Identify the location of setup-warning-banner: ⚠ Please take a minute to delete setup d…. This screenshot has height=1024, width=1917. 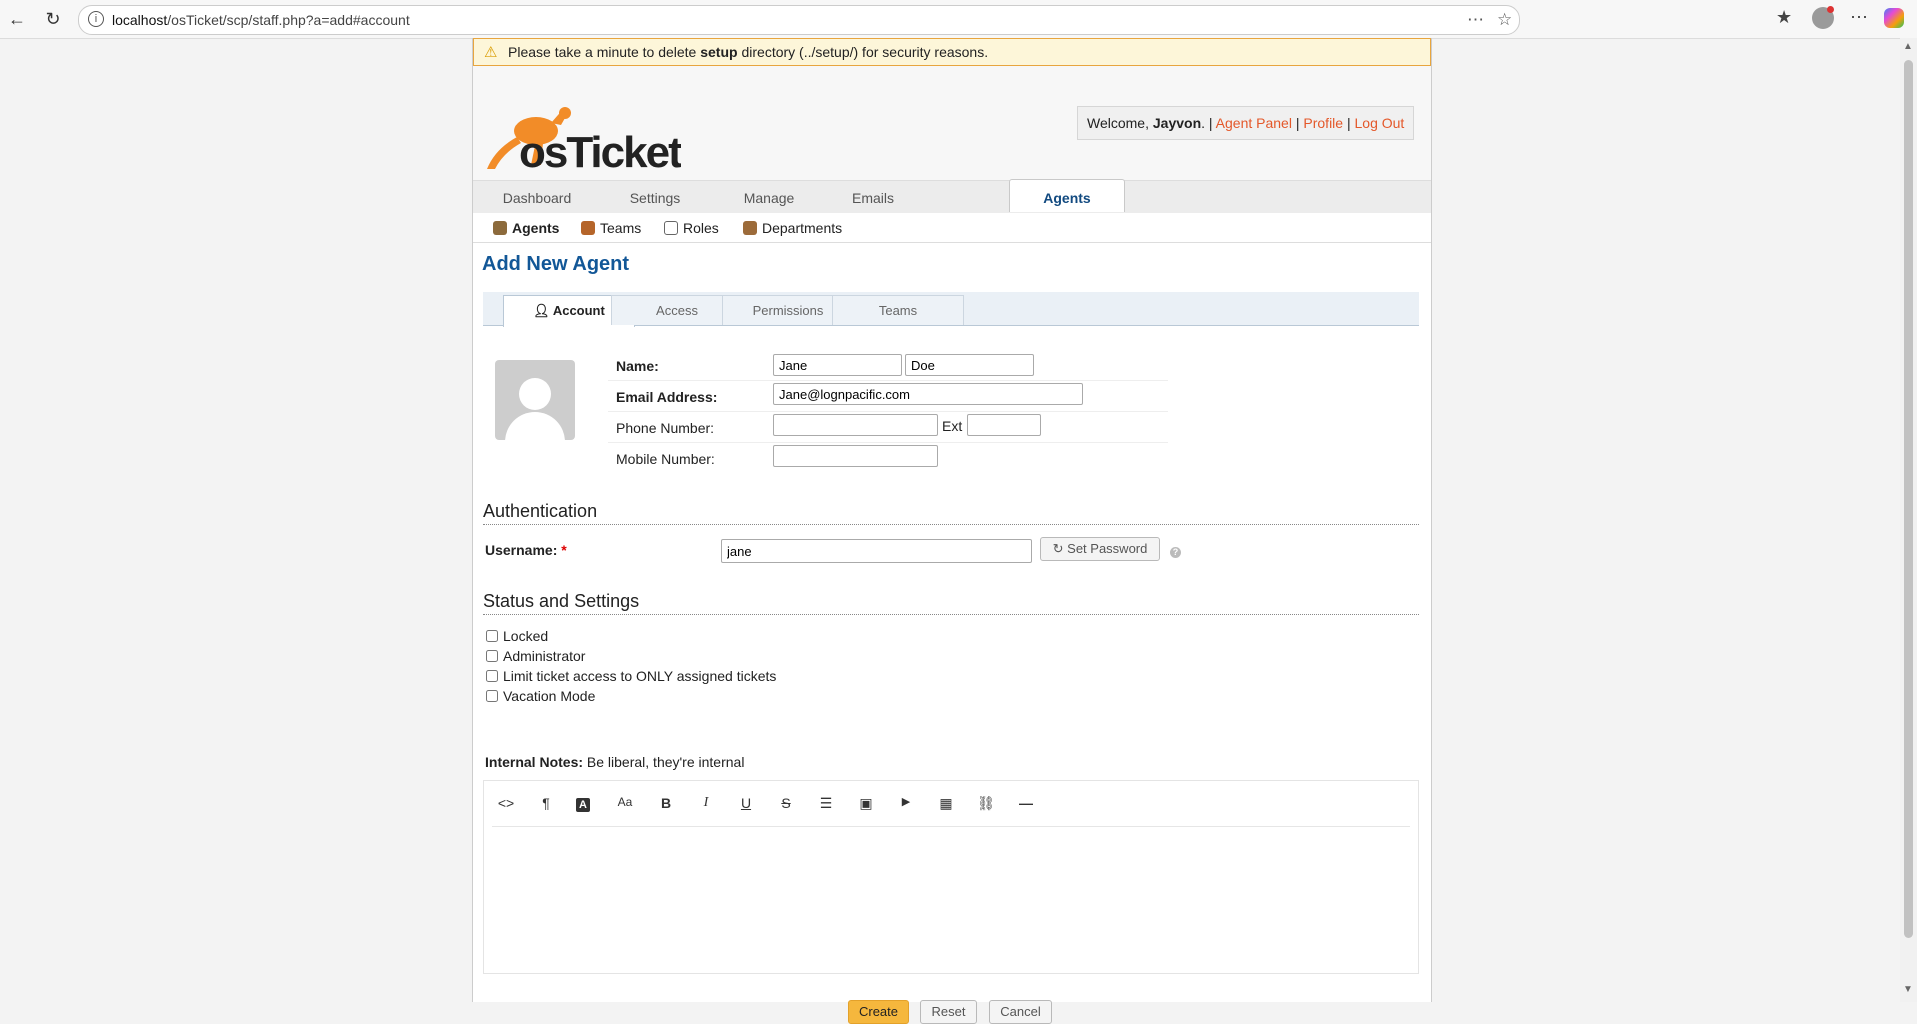
(952, 52).